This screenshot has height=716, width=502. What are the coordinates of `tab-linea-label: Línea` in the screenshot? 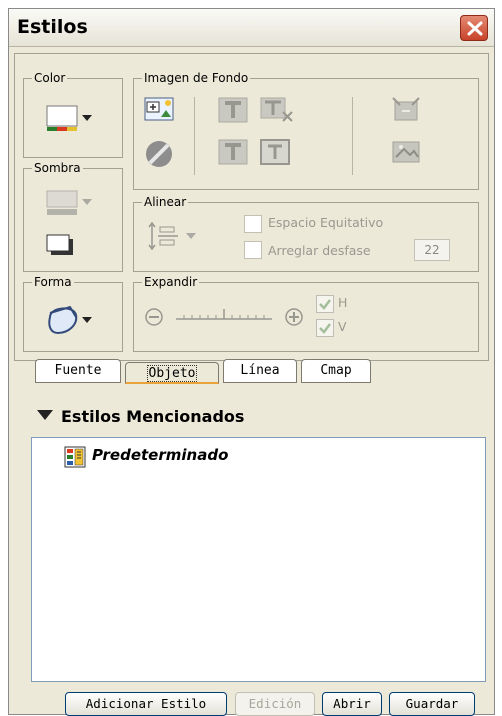 It's located at (260, 370).